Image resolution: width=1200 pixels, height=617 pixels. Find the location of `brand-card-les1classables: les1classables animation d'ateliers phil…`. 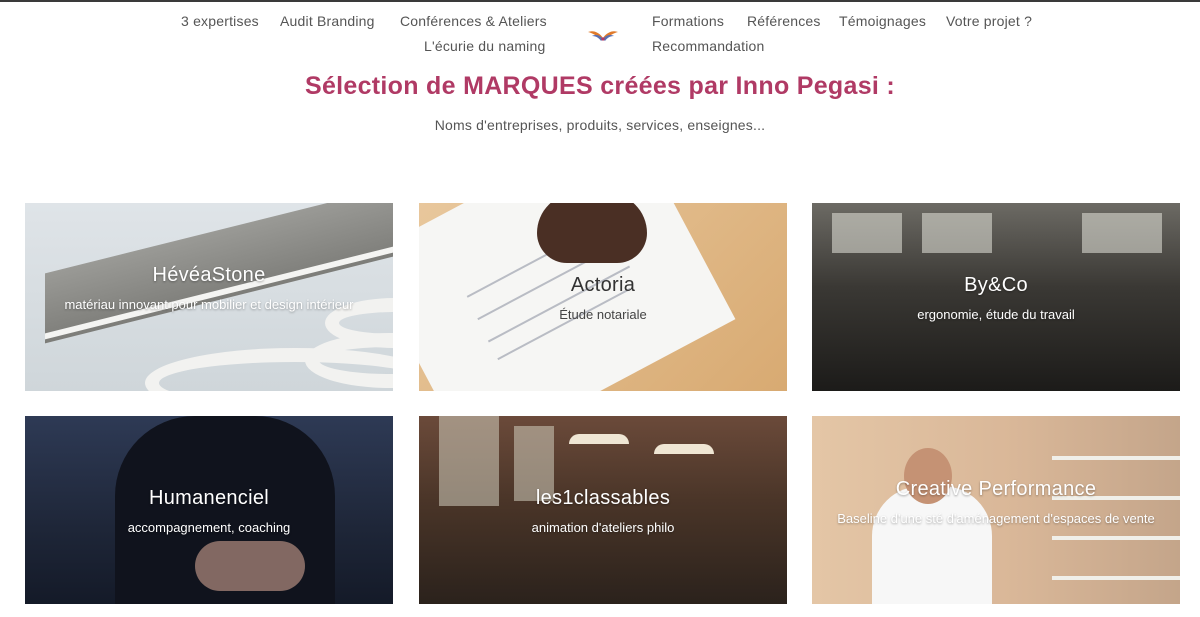

brand-card-les1classables: les1classables animation d'ateliers phil… is located at coordinates (603, 510).